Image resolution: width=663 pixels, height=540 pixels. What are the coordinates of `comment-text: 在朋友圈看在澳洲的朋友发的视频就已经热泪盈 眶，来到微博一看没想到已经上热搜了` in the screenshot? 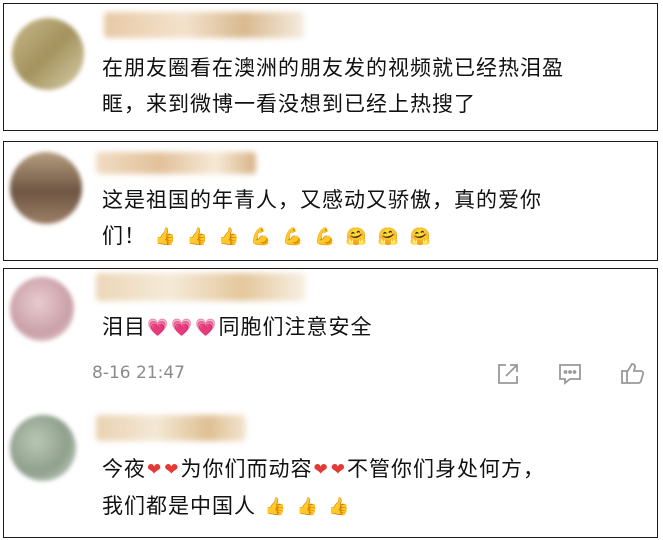 It's located at (333, 86).